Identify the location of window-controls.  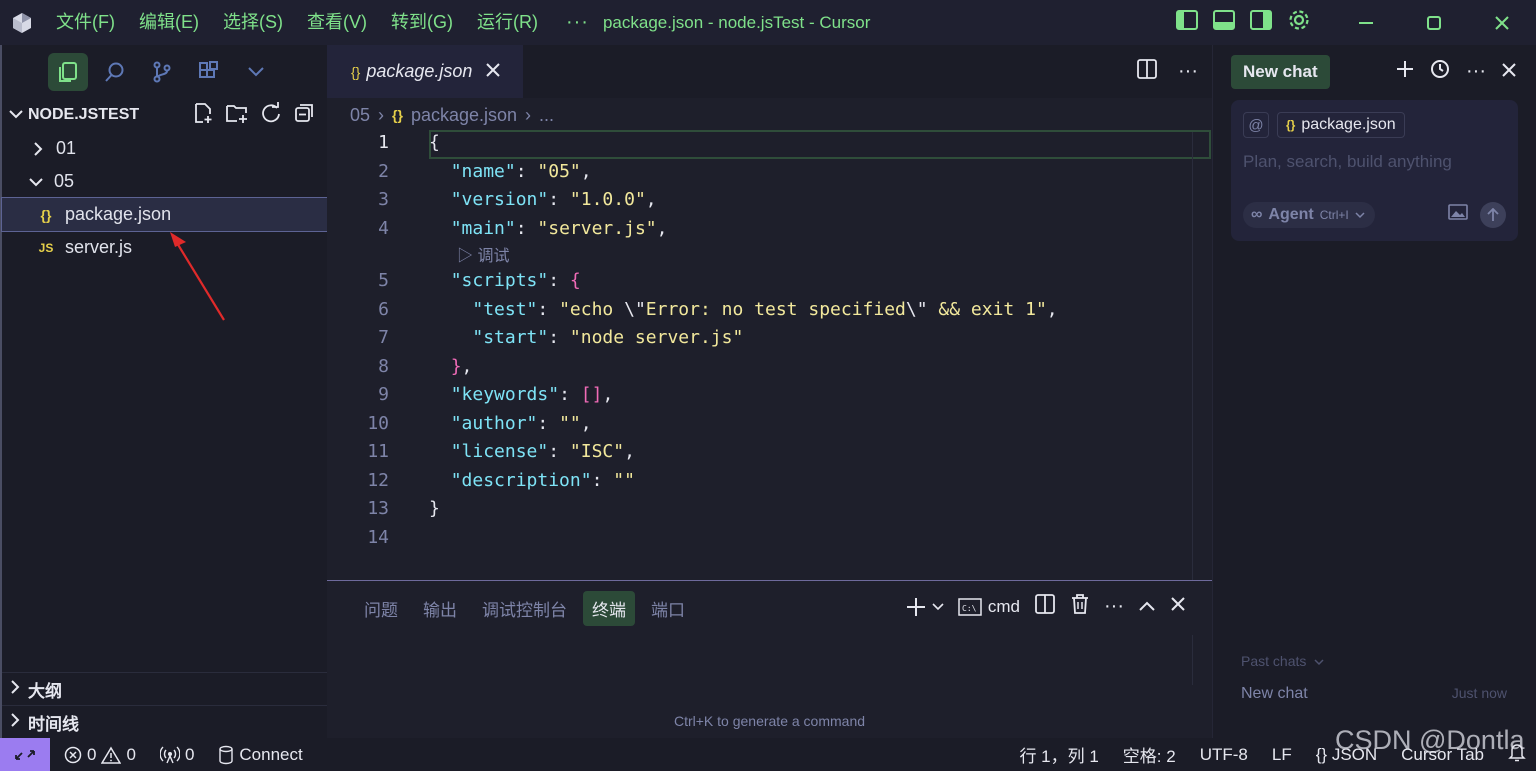
(1434, 22).